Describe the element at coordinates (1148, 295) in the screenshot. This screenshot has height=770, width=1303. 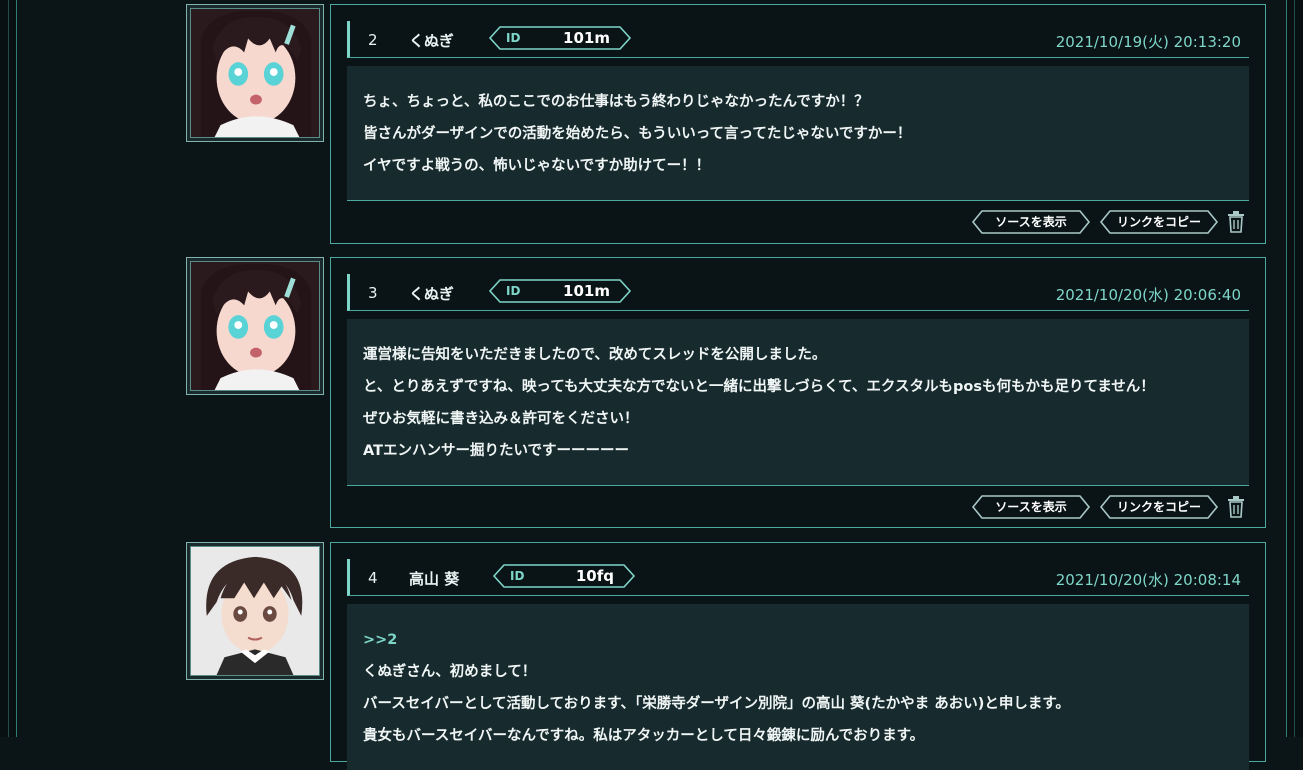
I see `post-date: 2021/10/20(水) 20:06:40` at that location.